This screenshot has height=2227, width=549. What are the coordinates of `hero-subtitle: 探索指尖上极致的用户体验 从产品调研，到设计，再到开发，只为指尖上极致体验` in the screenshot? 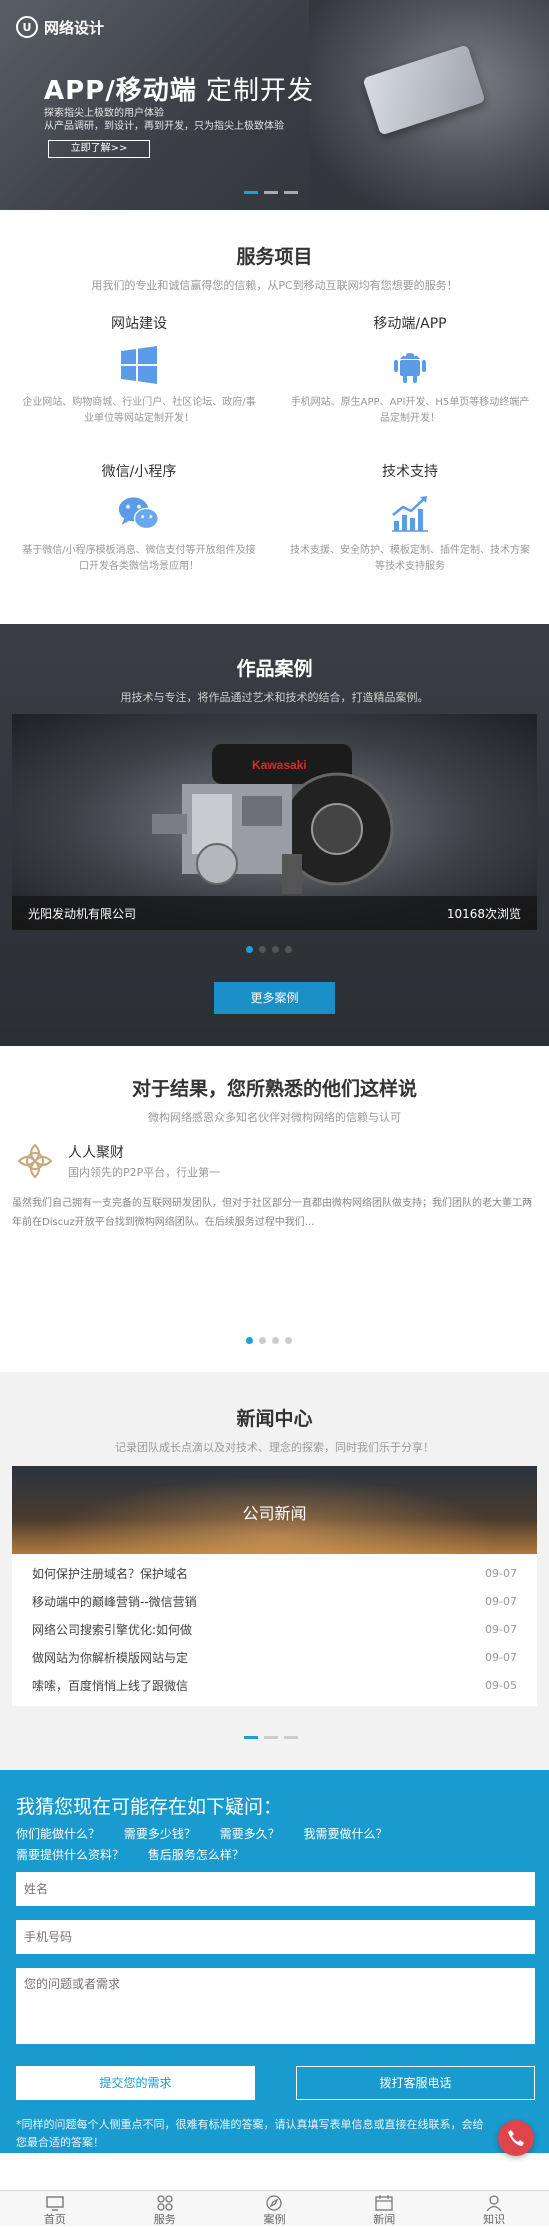 It's located at (214, 120).